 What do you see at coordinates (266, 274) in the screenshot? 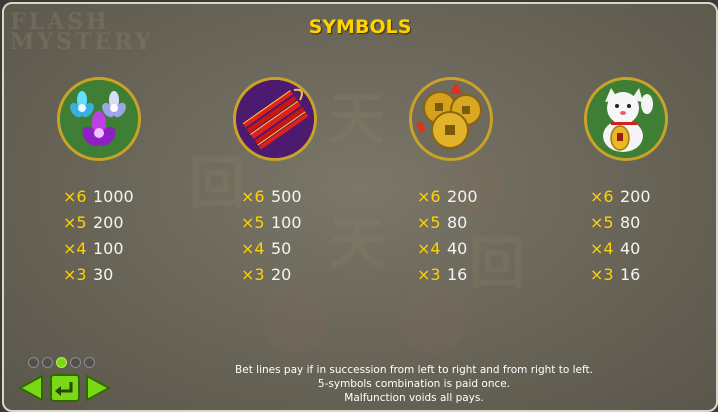
I see `pay-row: ×3 20` at bounding box center [266, 274].